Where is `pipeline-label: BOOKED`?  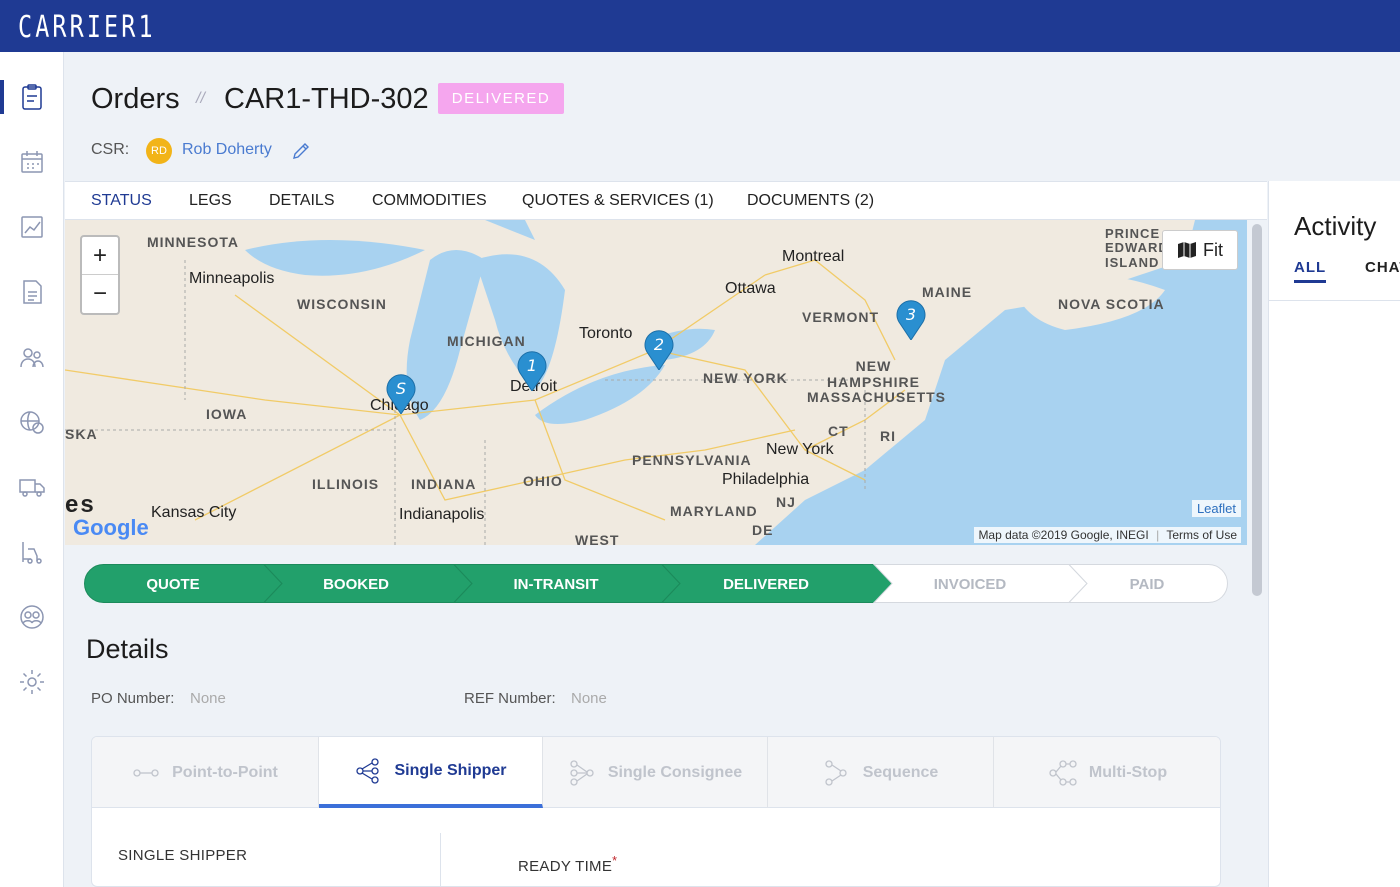 pipeline-label: BOOKED is located at coordinates (356, 584).